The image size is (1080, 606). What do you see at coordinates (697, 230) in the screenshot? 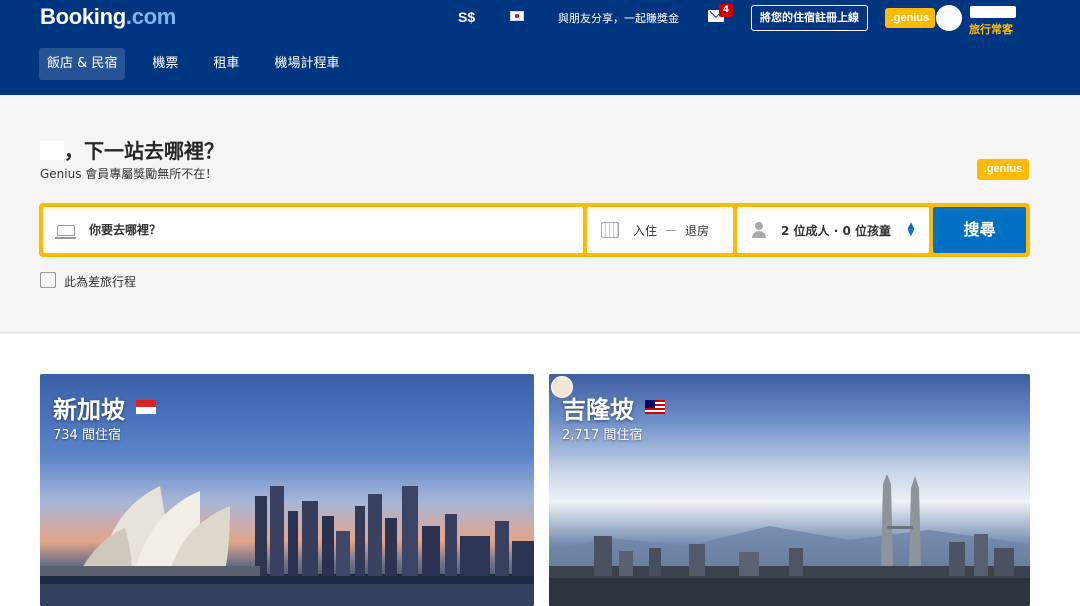
I see `checkout-label: 退房` at bounding box center [697, 230].